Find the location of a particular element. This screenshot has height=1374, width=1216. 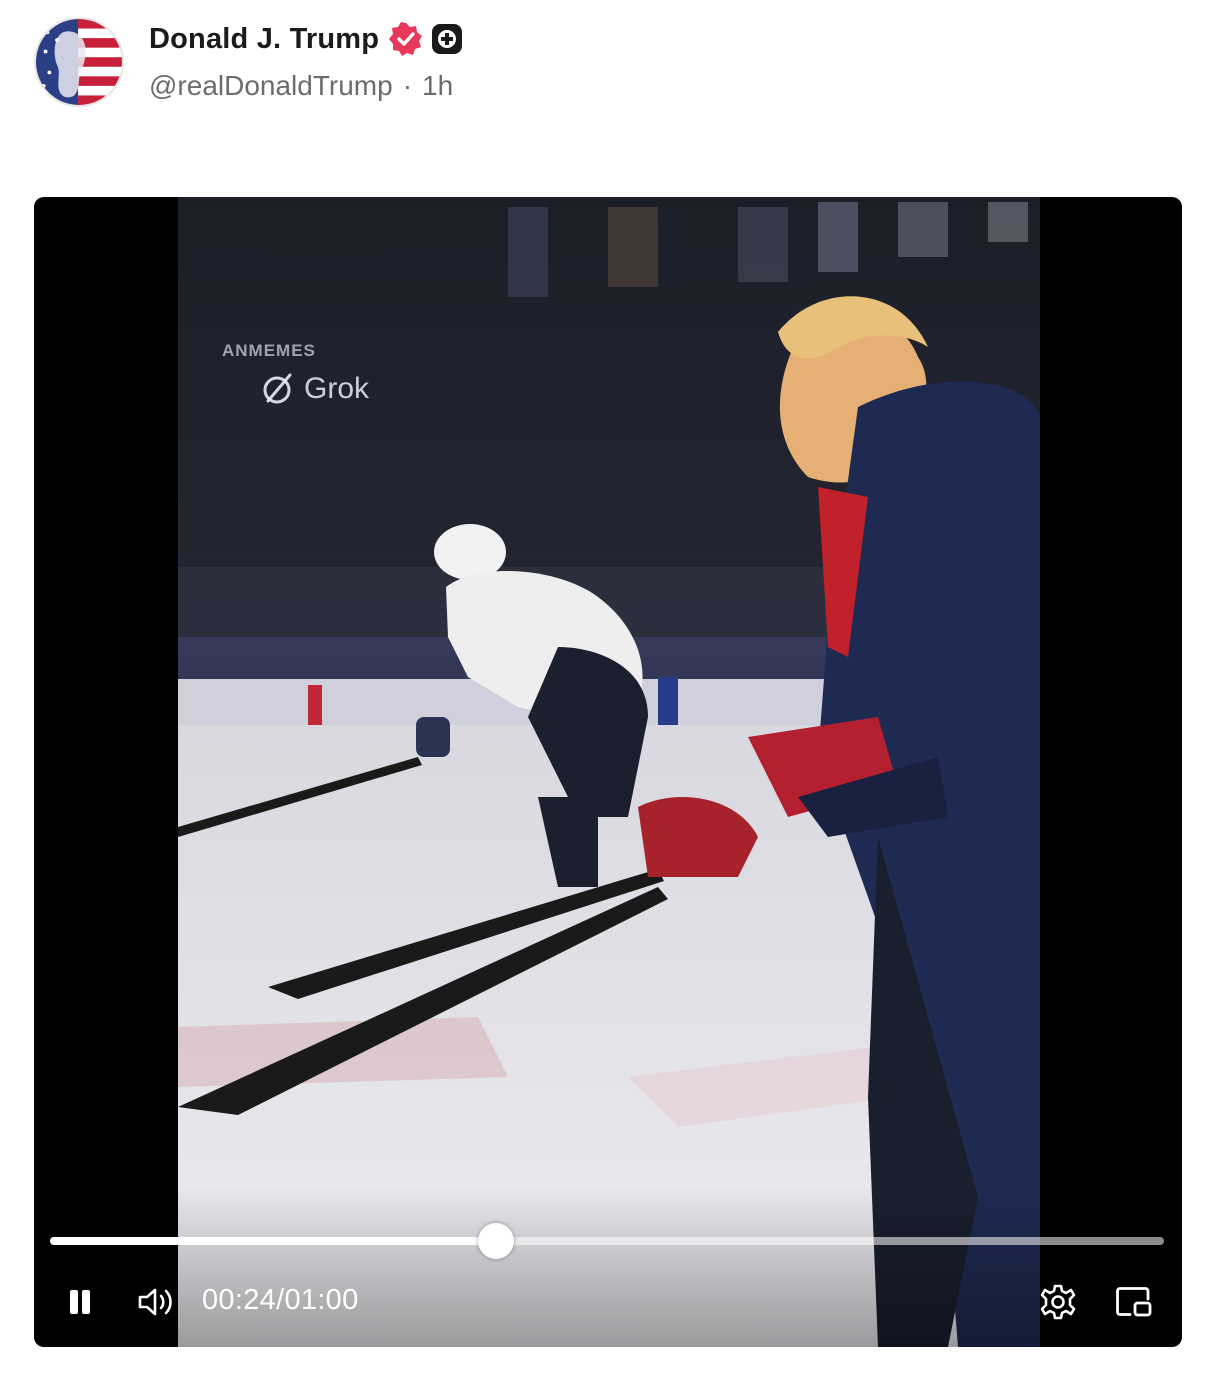

grok-icon is located at coordinates (278, 389).